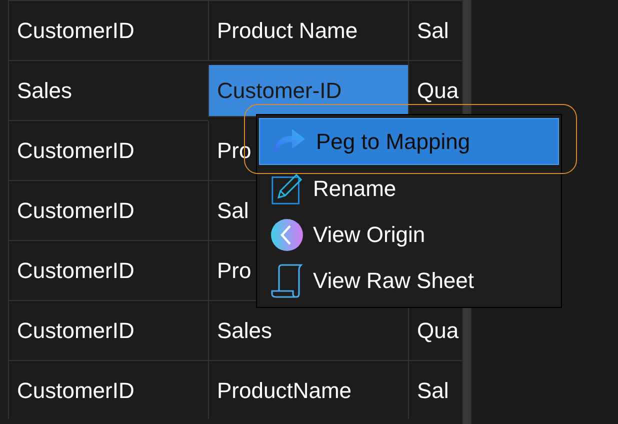 The image size is (618, 424). Describe the element at coordinates (393, 281) in the screenshot. I see `menu-item-label: View Raw Sheet` at that location.